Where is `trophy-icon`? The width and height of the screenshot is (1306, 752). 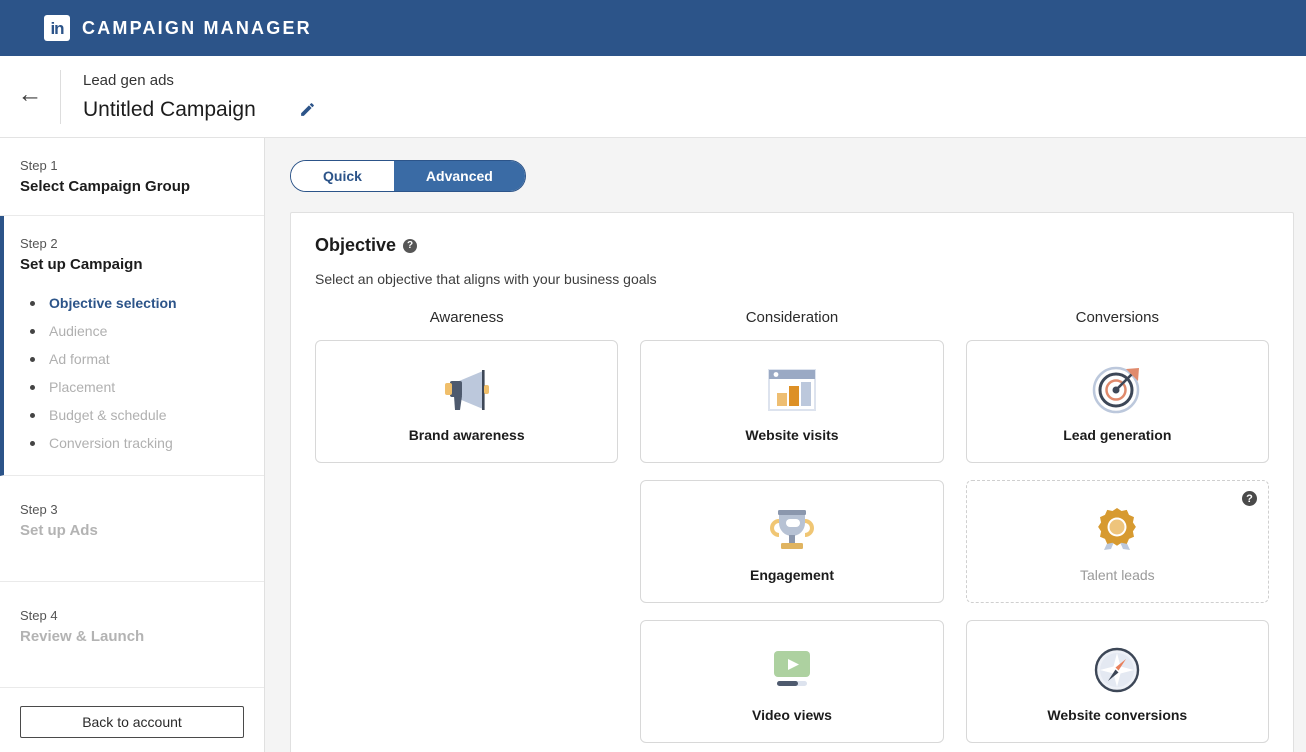 trophy-icon is located at coordinates (792, 530).